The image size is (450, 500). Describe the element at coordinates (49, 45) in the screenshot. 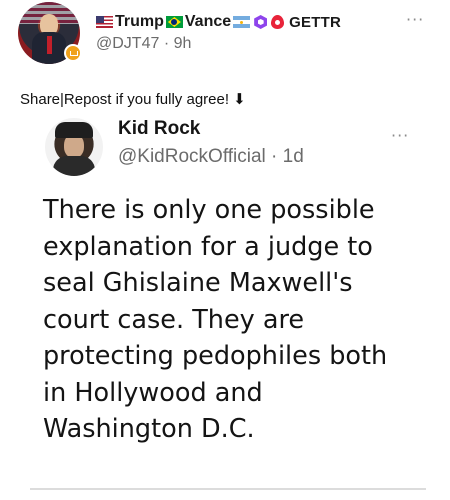

I see `avatar-tie` at that location.